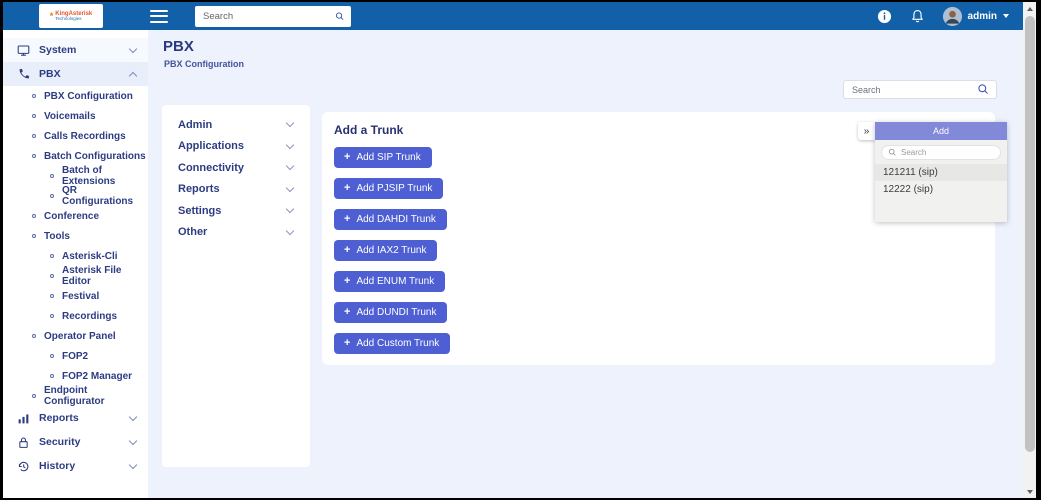 The width and height of the screenshot is (1041, 500). Describe the element at coordinates (75, 296) in the screenshot. I see `sidebar-item-festival: Festival` at that location.